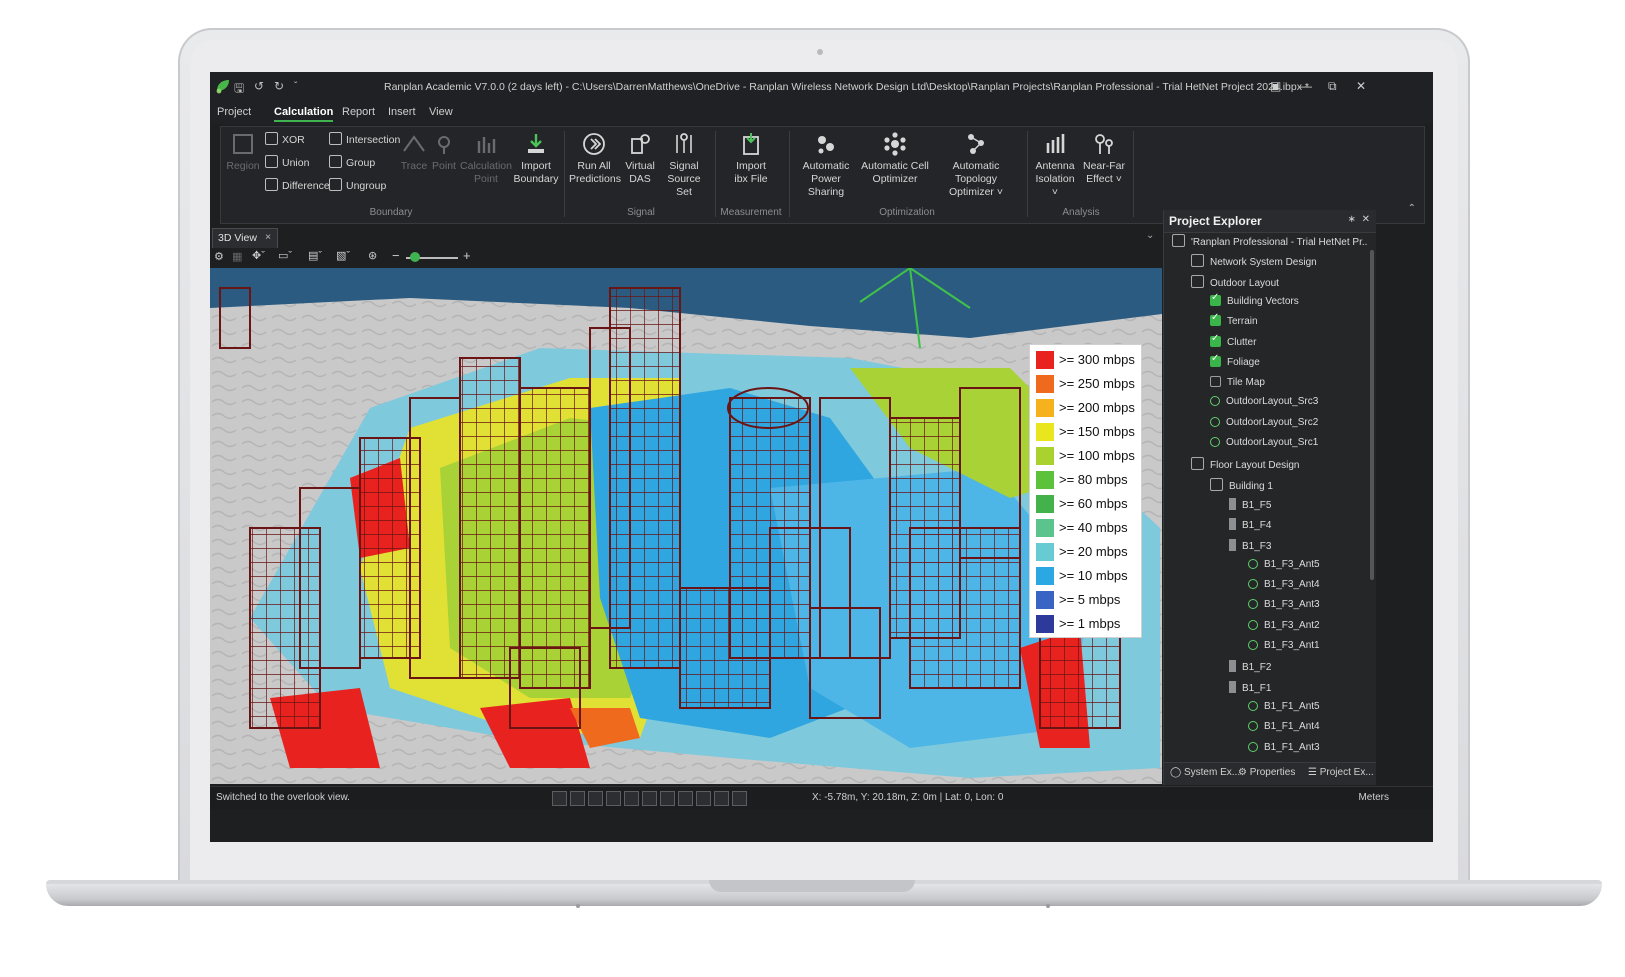 The image size is (1625, 977). I want to click on import-ibx-file-button: Import ibx File, so click(751, 158).